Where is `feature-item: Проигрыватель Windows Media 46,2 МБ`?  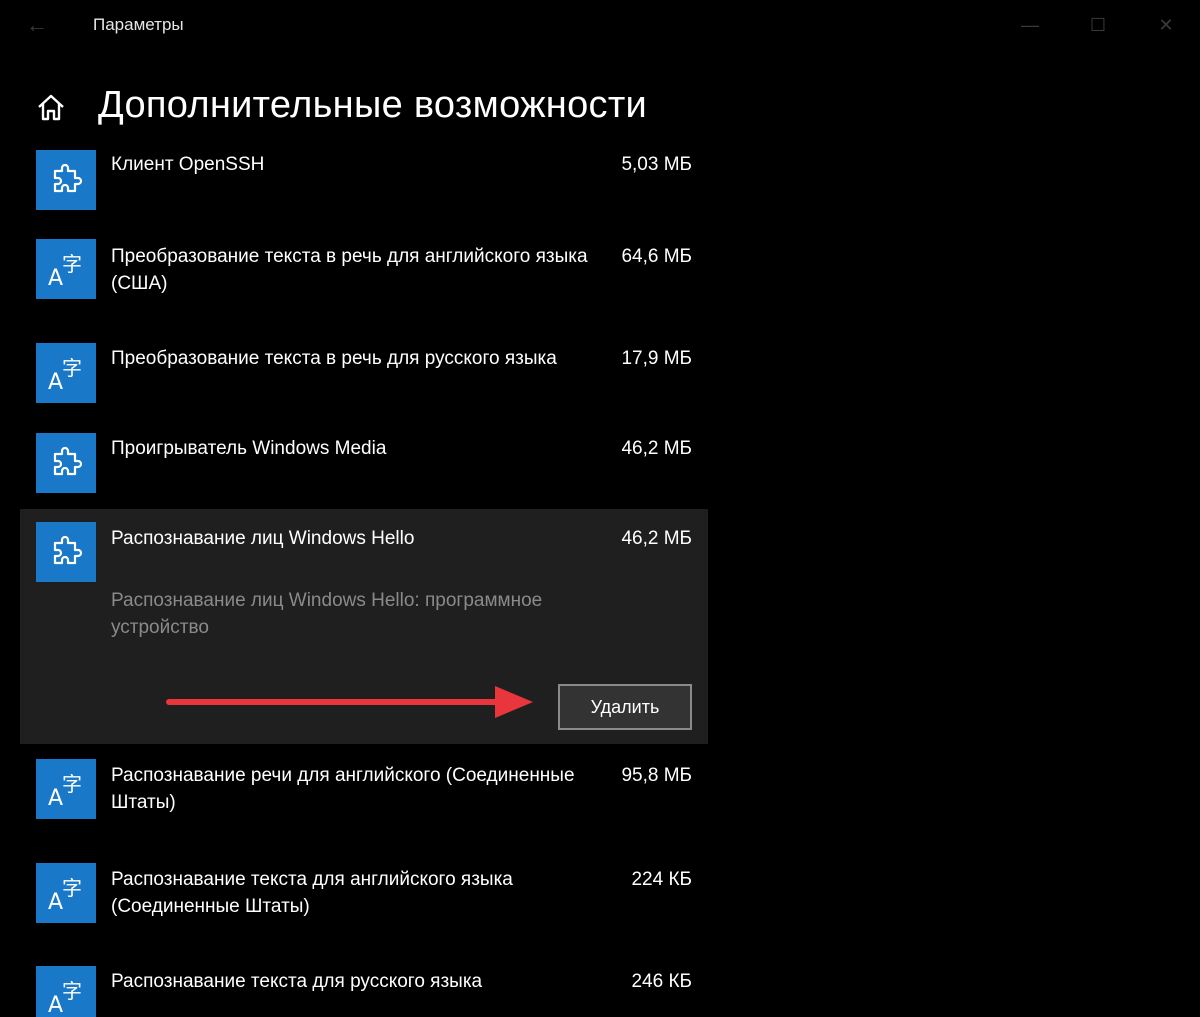 feature-item: Проигрыватель Windows Media 46,2 МБ is located at coordinates (364, 466).